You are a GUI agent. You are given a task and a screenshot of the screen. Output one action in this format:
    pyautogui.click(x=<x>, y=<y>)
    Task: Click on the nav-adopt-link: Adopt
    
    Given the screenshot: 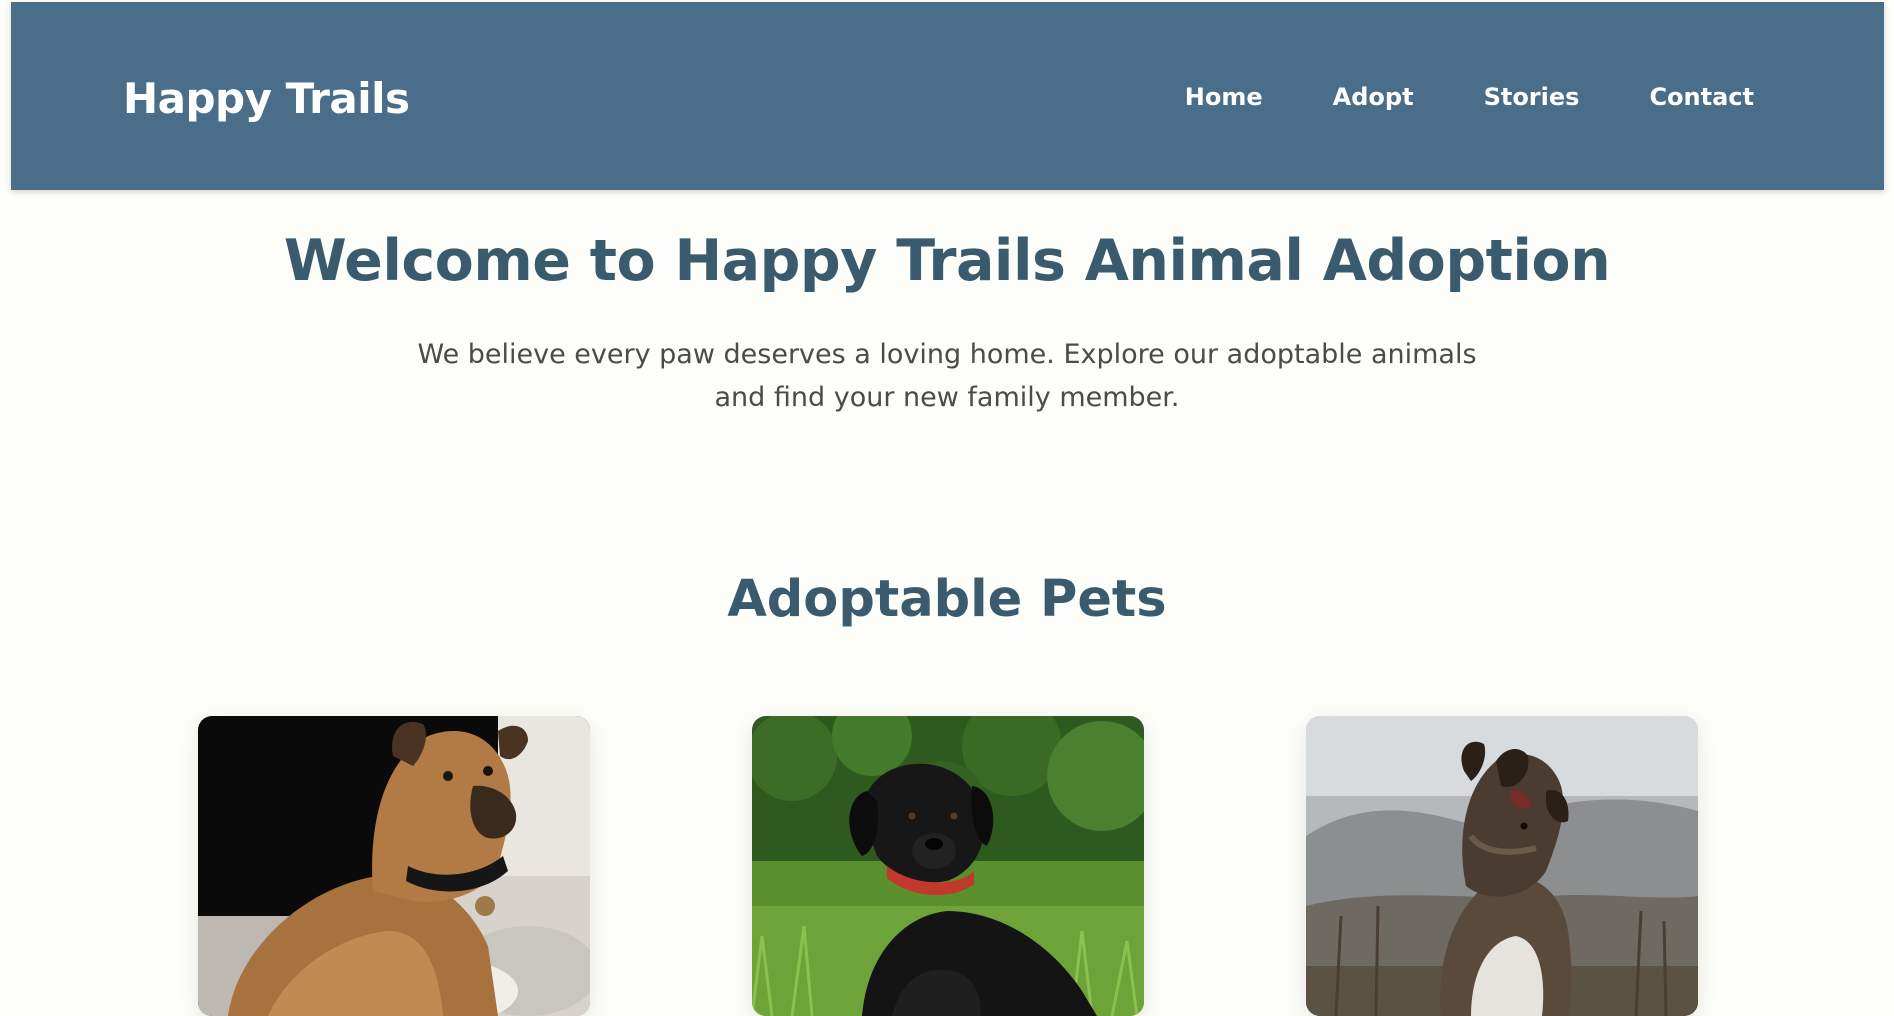 What is the action you would take?
    pyautogui.click(x=1373, y=97)
    